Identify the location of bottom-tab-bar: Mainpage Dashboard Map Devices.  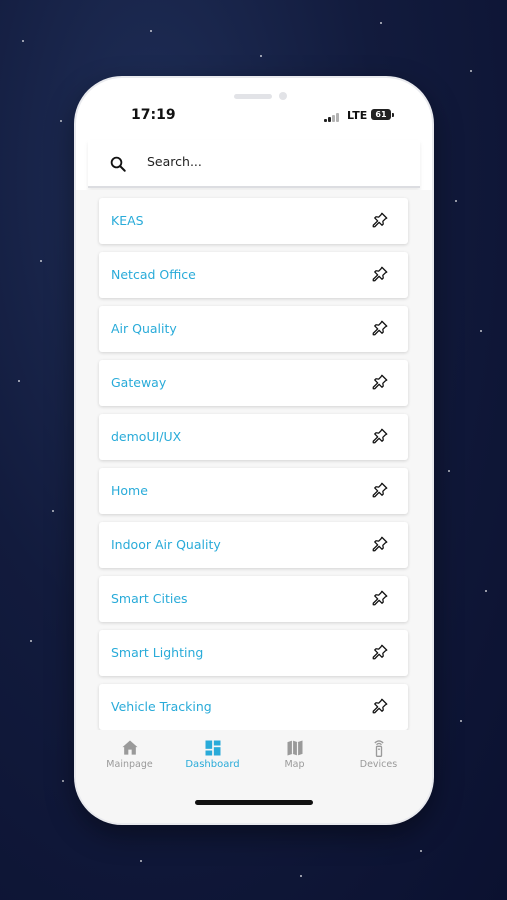
(254, 776).